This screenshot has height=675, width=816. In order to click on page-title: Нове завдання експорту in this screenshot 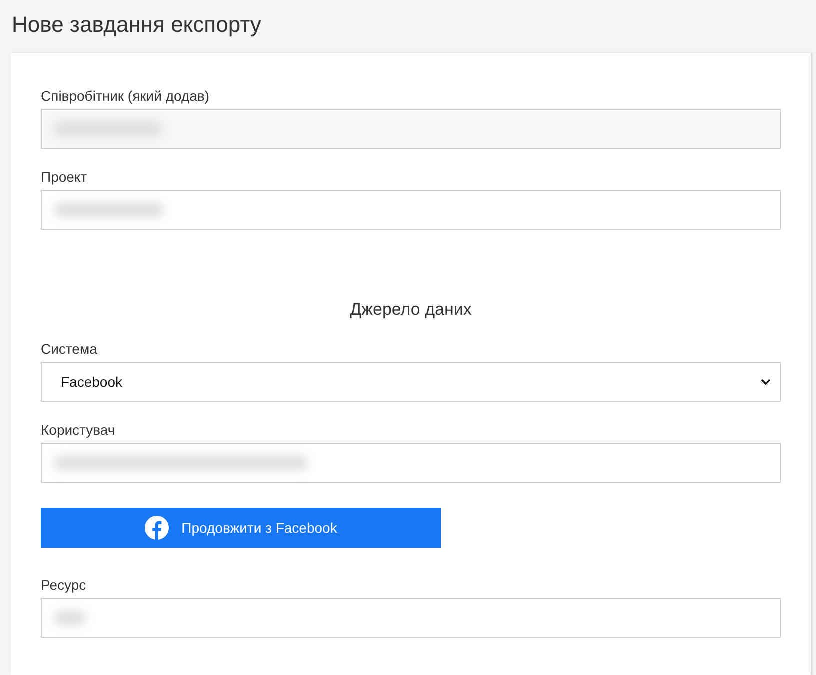, I will do `click(136, 25)`.